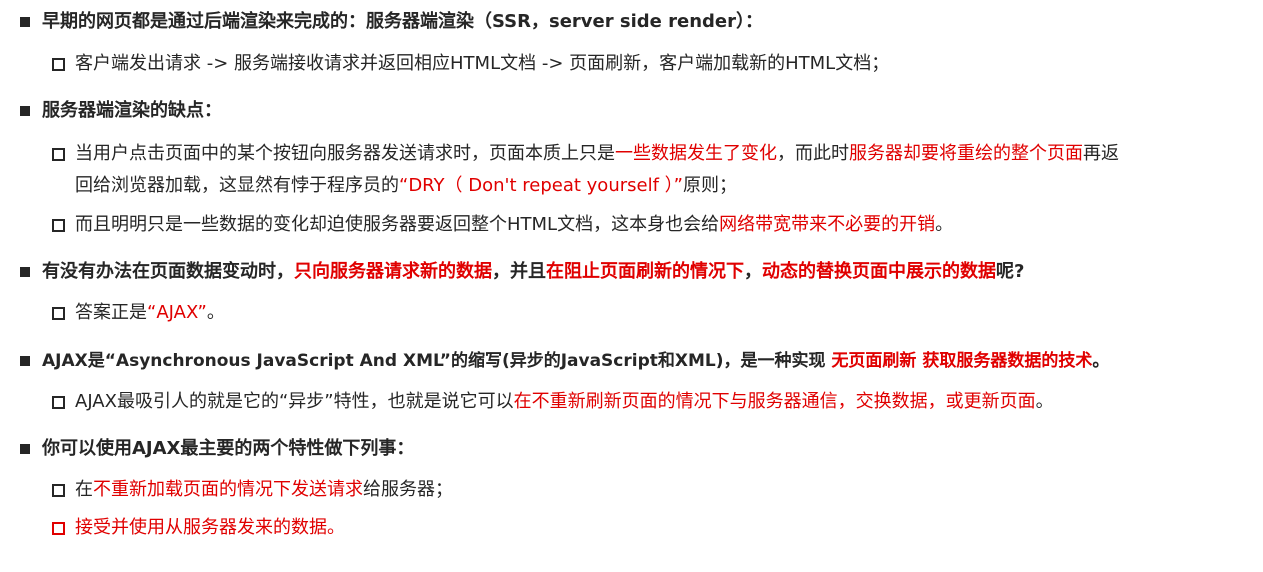 This screenshot has height=572, width=1263. Describe the element at coordinates (228, 448) in the screenshot. I see `bullet-ajax-features: 你可以使用AJAX最主要的两个特性做下列事：` at that location.